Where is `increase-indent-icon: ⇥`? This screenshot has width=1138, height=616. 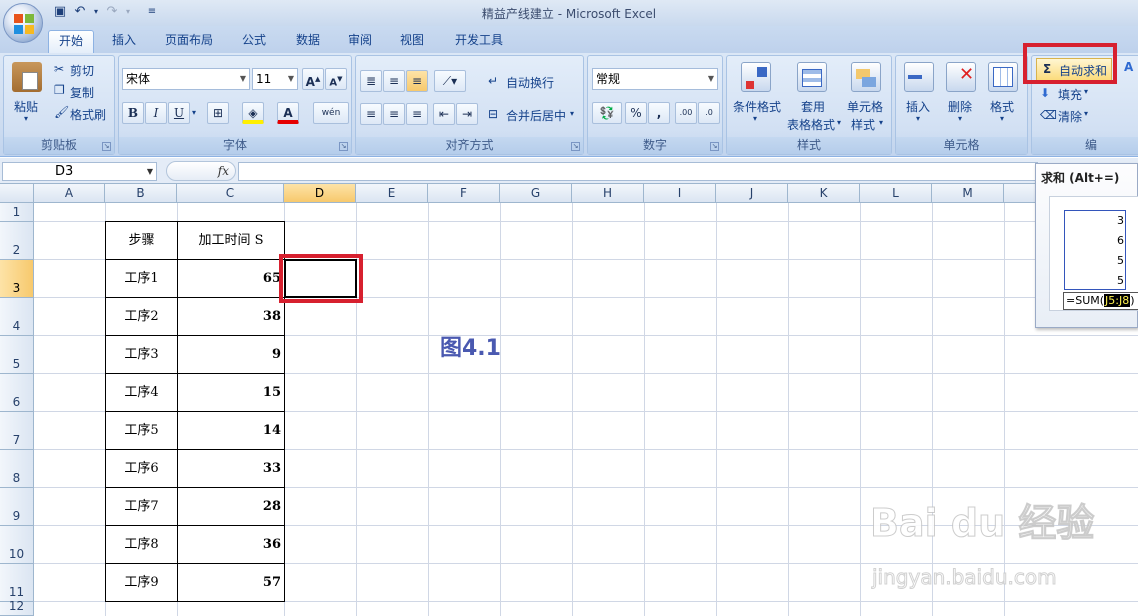 increase-indent-icon: ⇥ is located at coordinates (467, 114).